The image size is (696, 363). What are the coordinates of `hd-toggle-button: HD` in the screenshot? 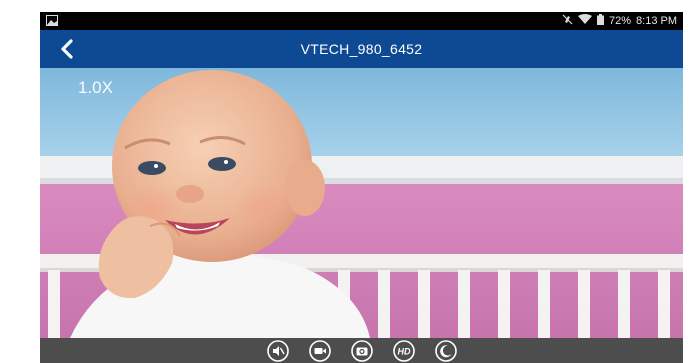 It's located at (404, 350).